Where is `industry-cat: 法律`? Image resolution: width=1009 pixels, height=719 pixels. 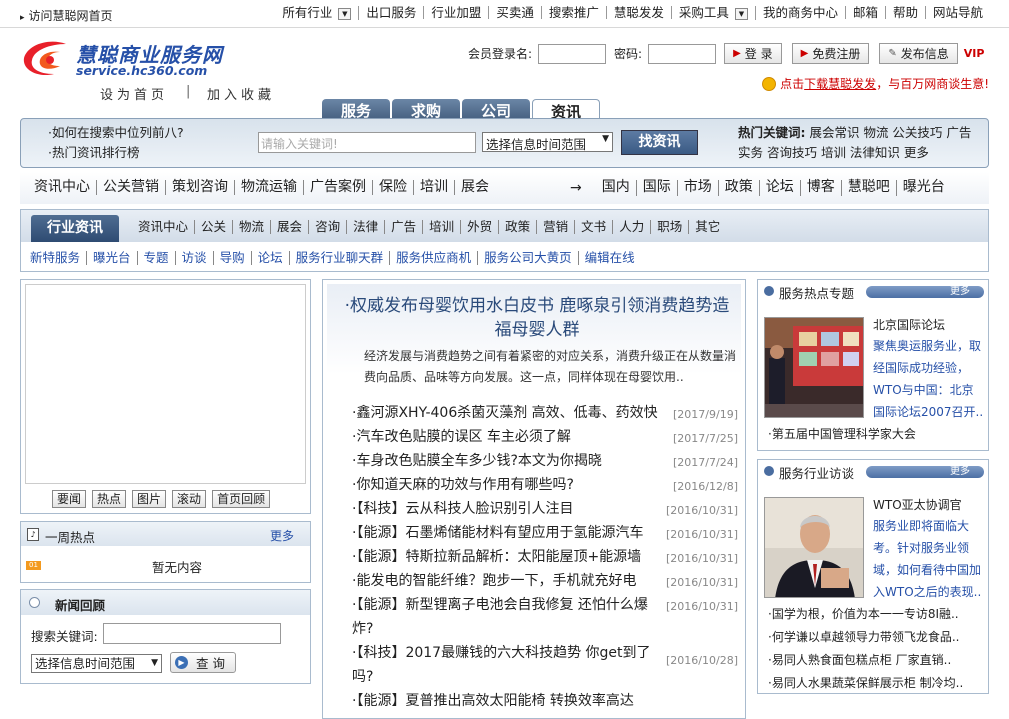 industry-cat: 法律 is located at coordinates (366, 227).